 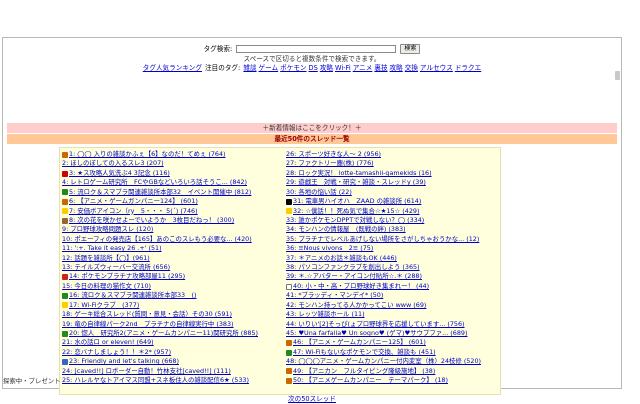 I want to click on thread-item: 3: ★ス攻略人気洗ぶ4 3記念 (116), so click(x=171, y=173).